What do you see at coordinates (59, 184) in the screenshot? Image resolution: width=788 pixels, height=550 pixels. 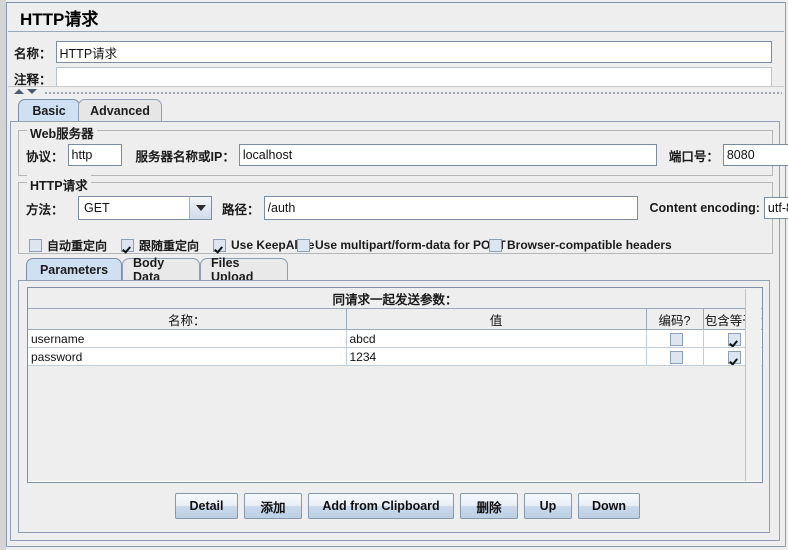 I see `http-request-group-title: HTTP请求` at bounding box center [59, 184].